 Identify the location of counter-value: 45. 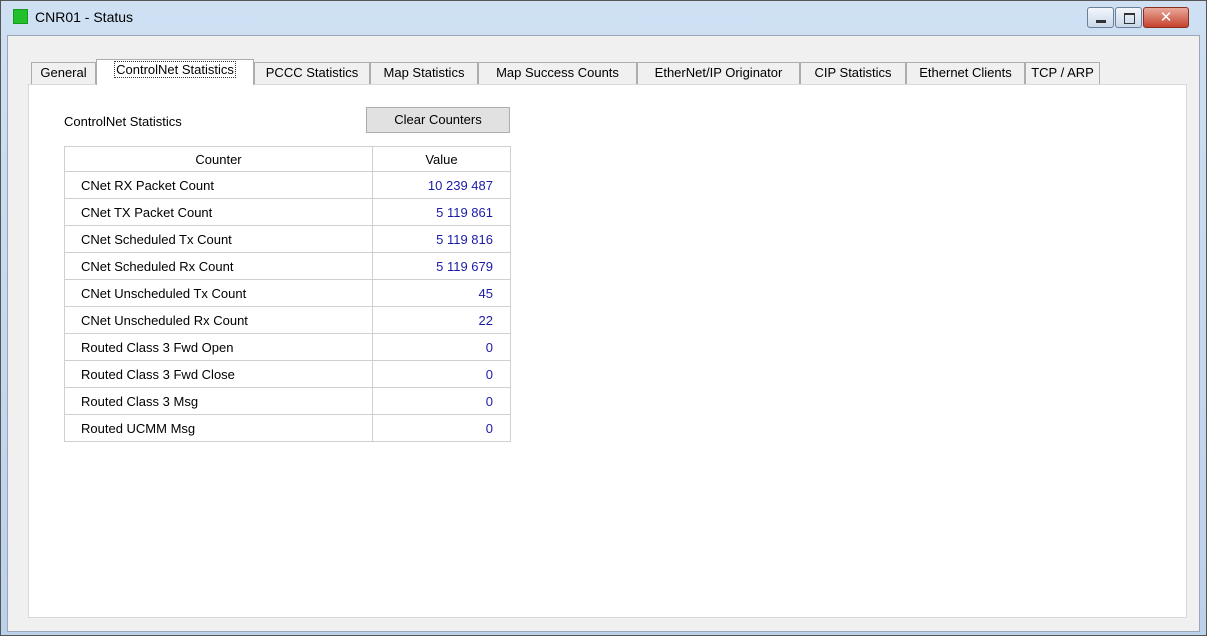
(441, 293).